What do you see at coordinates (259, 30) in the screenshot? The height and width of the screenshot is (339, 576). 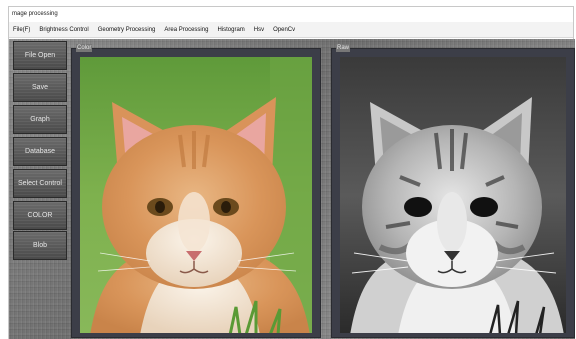 I see `menu-hsv: Hsv` at bounding box center [259, 30].